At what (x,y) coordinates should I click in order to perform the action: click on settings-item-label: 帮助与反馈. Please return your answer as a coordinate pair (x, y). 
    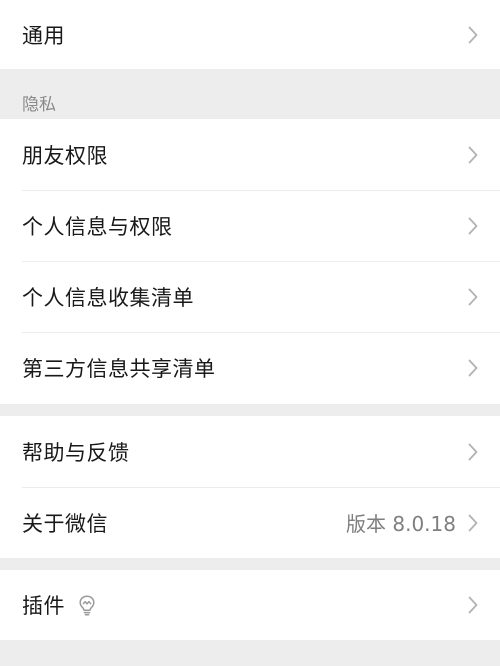
    Looking at the image, I should click on (76, 452).